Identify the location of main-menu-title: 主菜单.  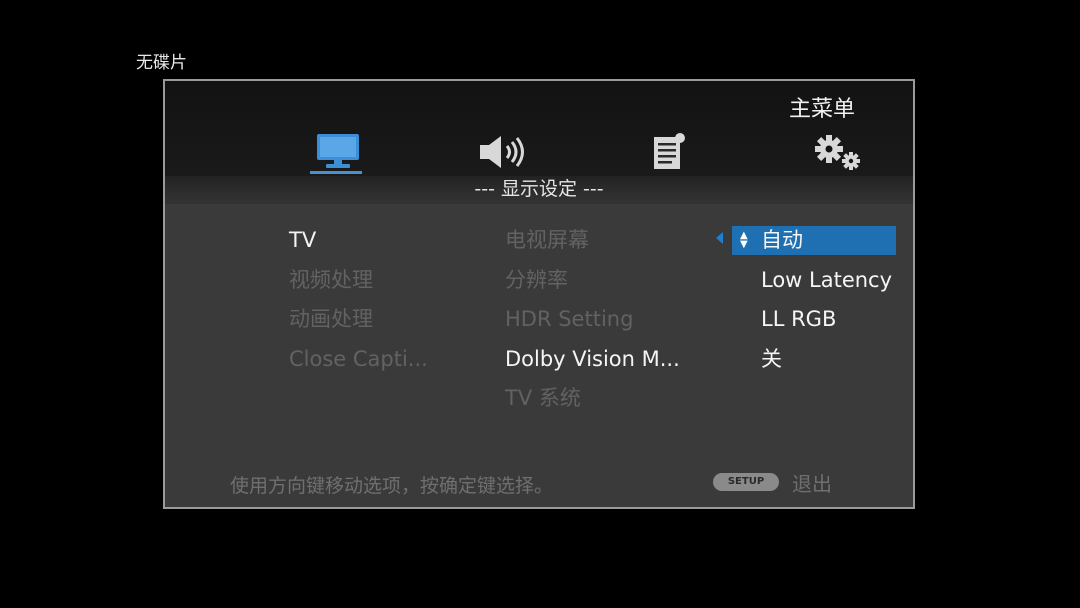
(821, 109).